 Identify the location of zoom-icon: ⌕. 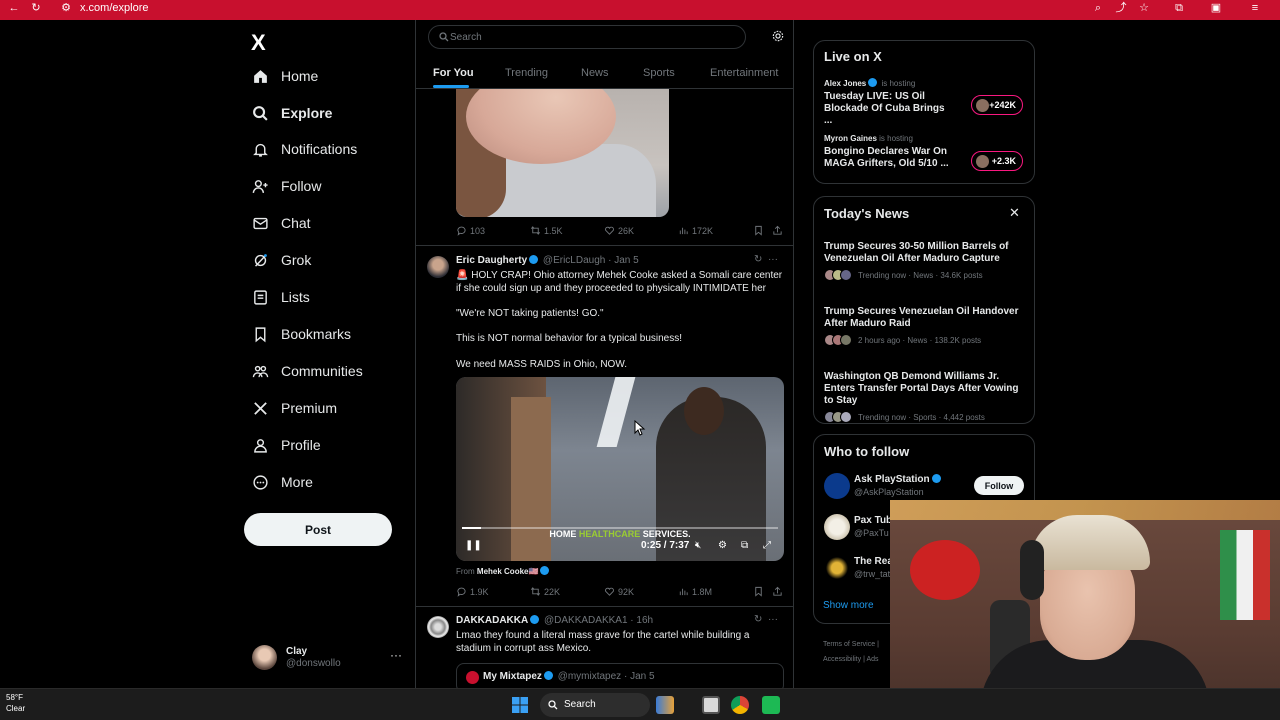
(1098, 8).